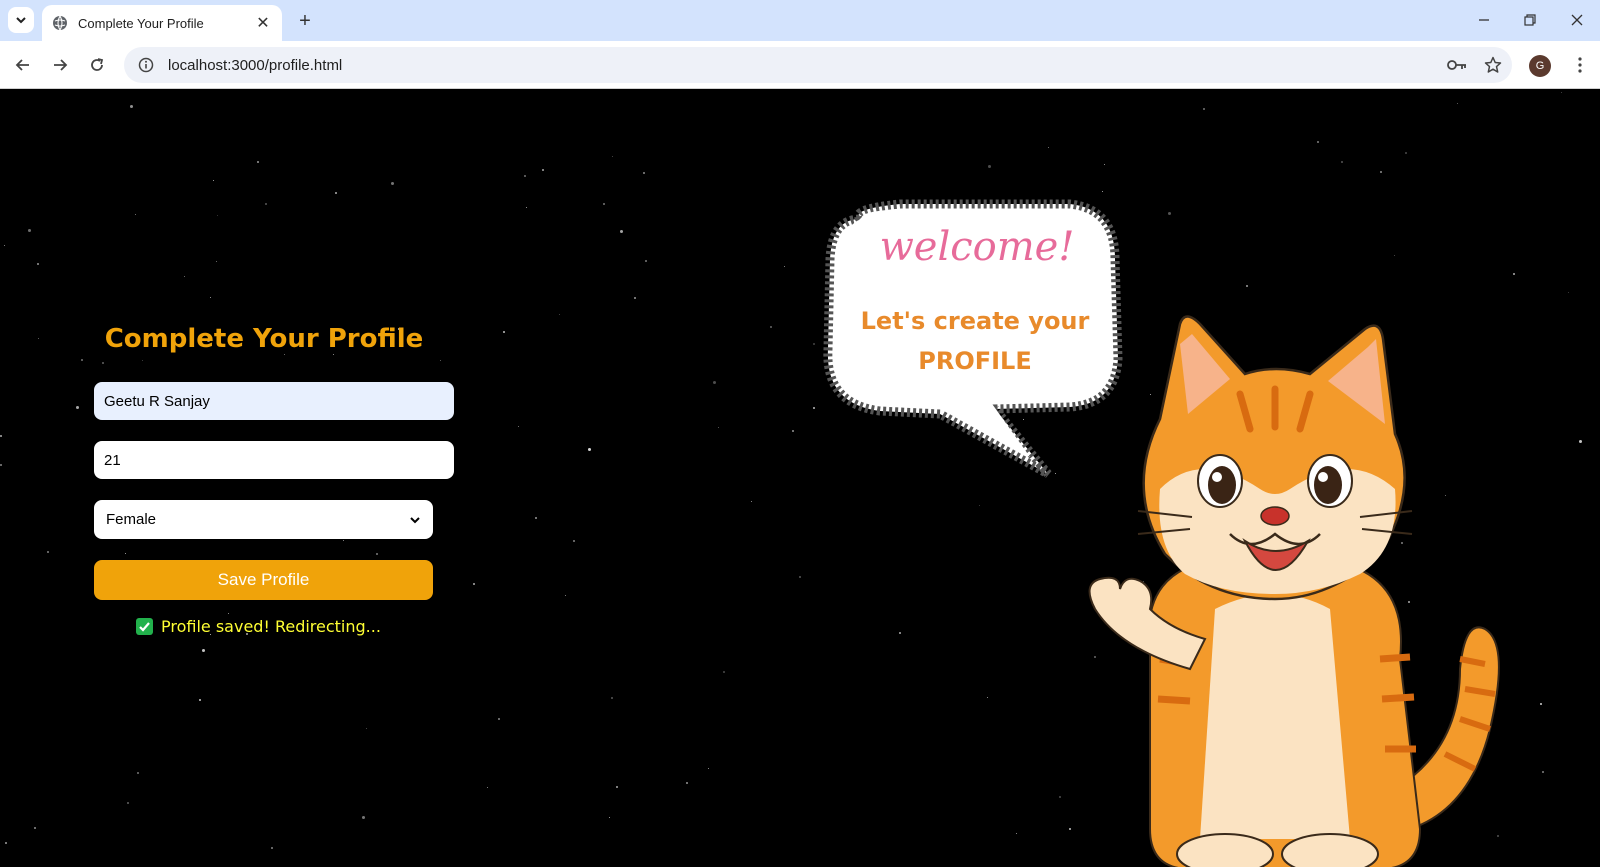 This screenshot has height=867, width=1600. What do you see at coordinates (97, 65) in the screenshot?
I see `reload-icon` at bounding box center [97, 65].